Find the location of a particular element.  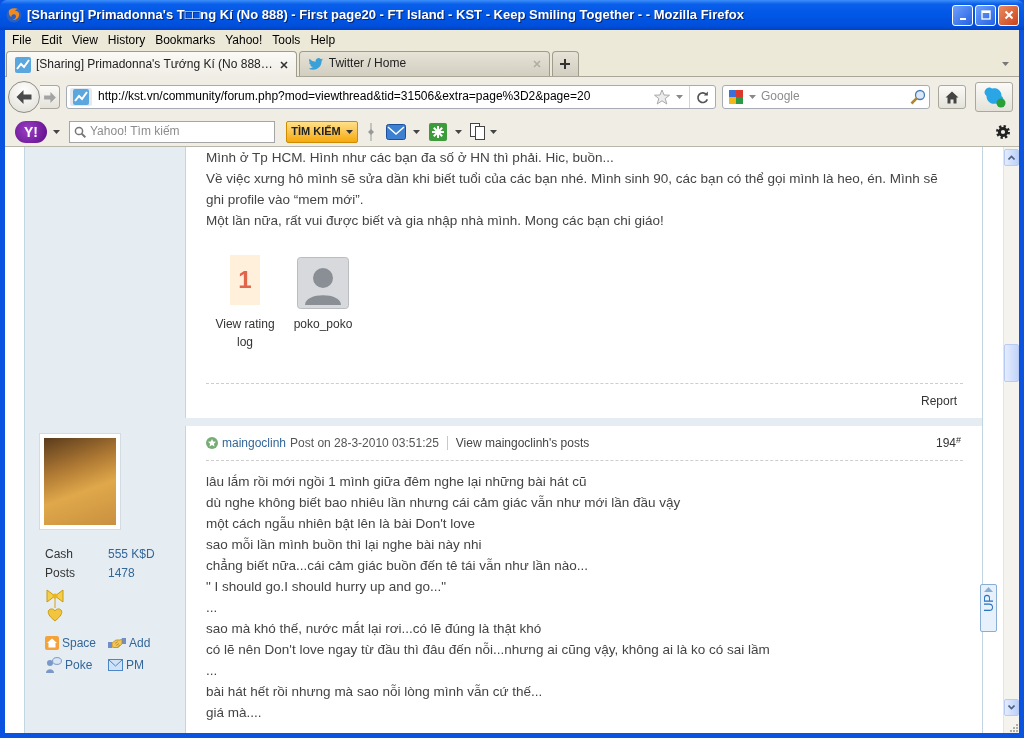

close-tab-button is located at coordinates (283, 64).